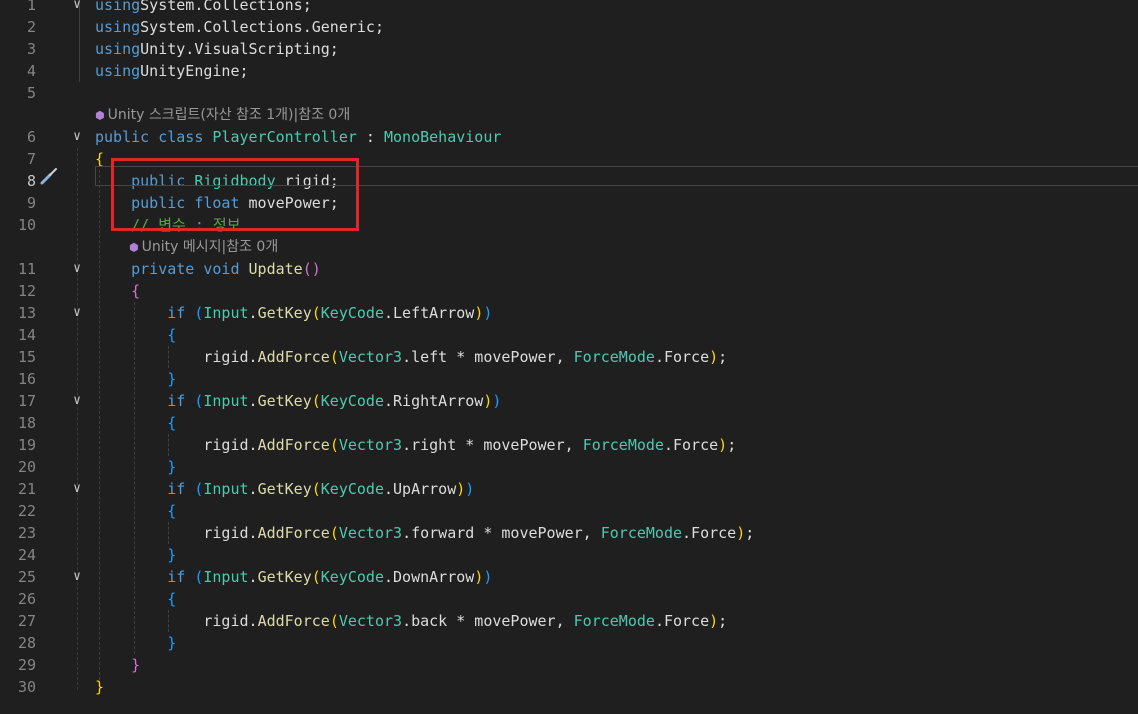 This screenshot has width=1138, height=714. I want to click on code-line: 4 usingUnityEngine;, so click(569, 71).